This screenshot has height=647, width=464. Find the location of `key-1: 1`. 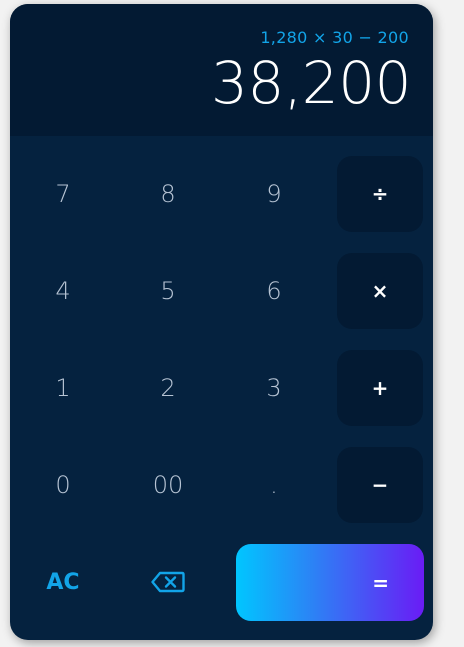

key-1: 1 is located at coordinates (63, 388).